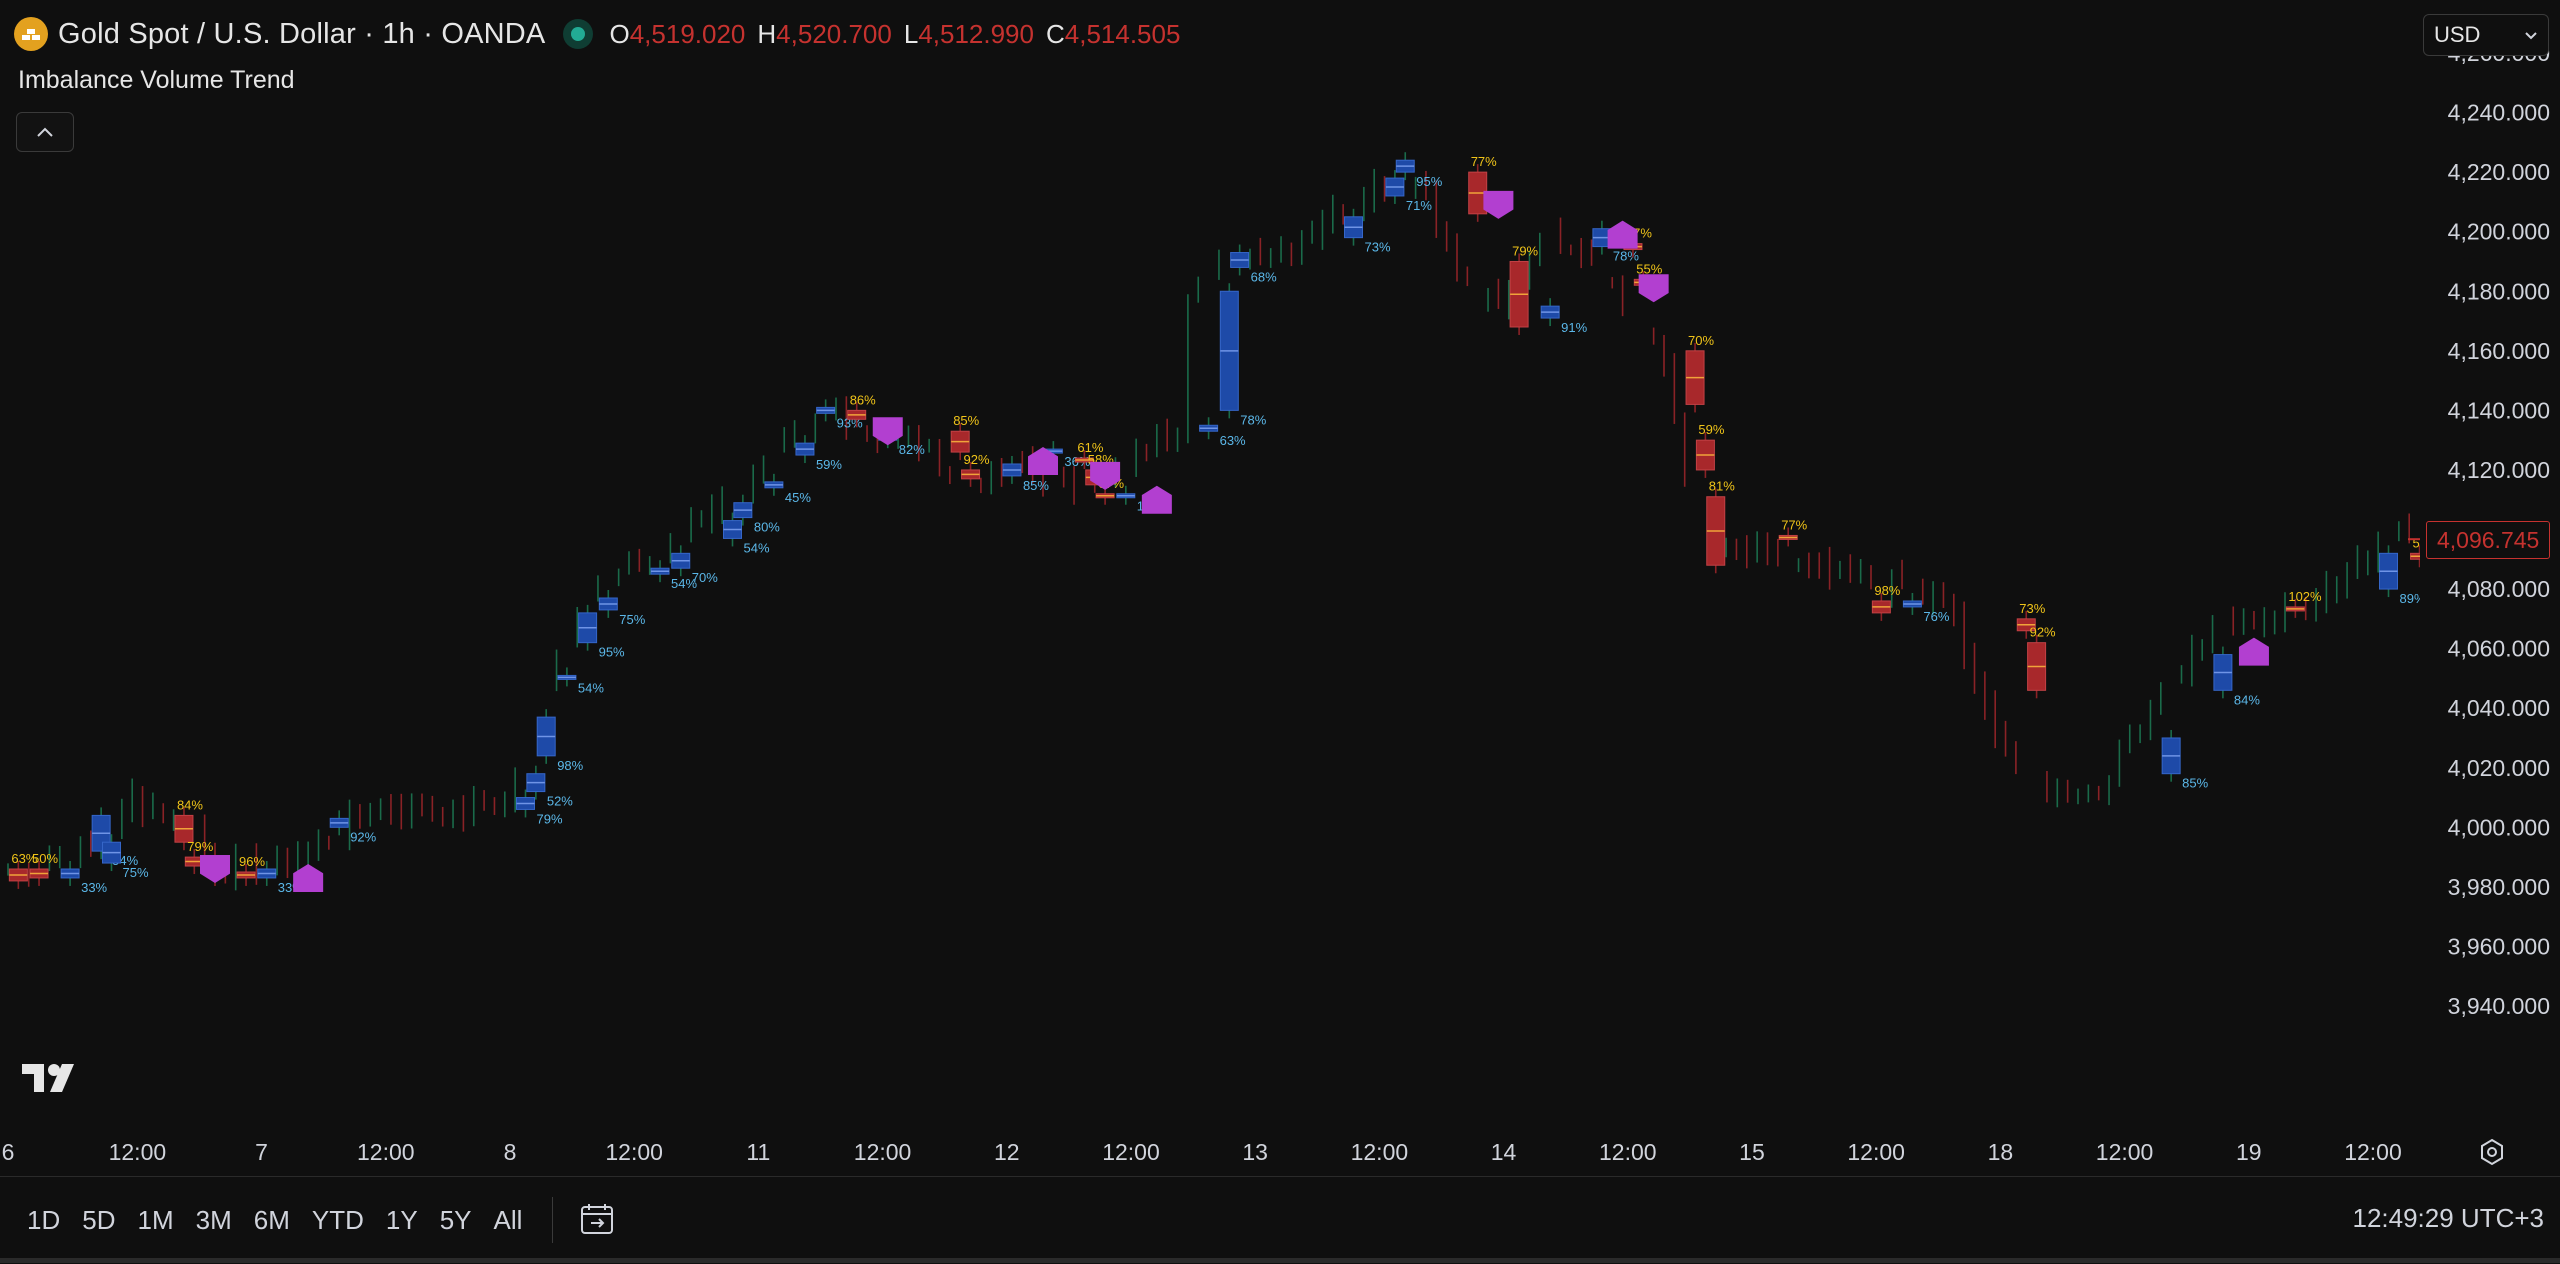 This screenshot has height=1264, width=2560. I want to click on currency-label: USD, so click(2457, 34).